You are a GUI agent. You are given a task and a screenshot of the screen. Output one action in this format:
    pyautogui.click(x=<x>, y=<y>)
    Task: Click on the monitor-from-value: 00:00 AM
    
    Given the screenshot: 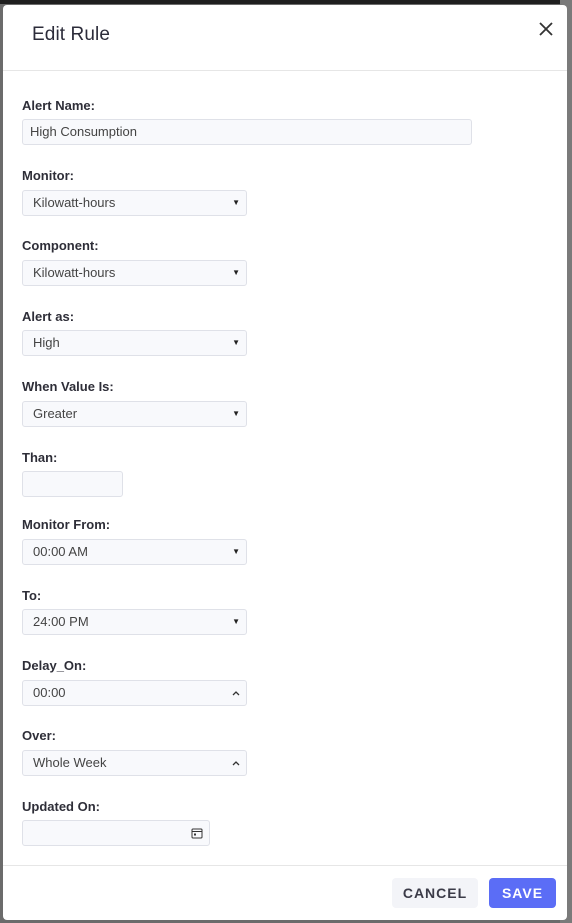 What is the action you would take?
    pyautogui.click(x=60, y=551)
    